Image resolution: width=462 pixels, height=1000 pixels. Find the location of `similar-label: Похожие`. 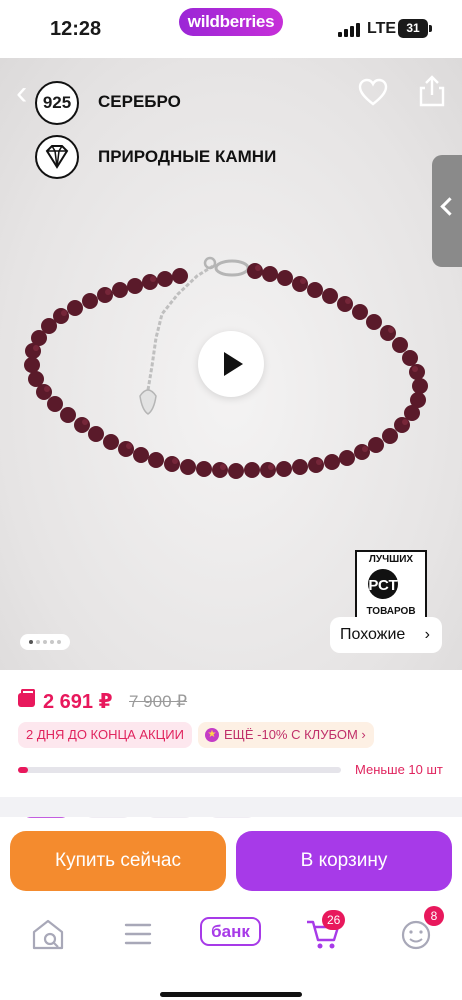

similar-label: Похожие is located at coordinates (373, 634).